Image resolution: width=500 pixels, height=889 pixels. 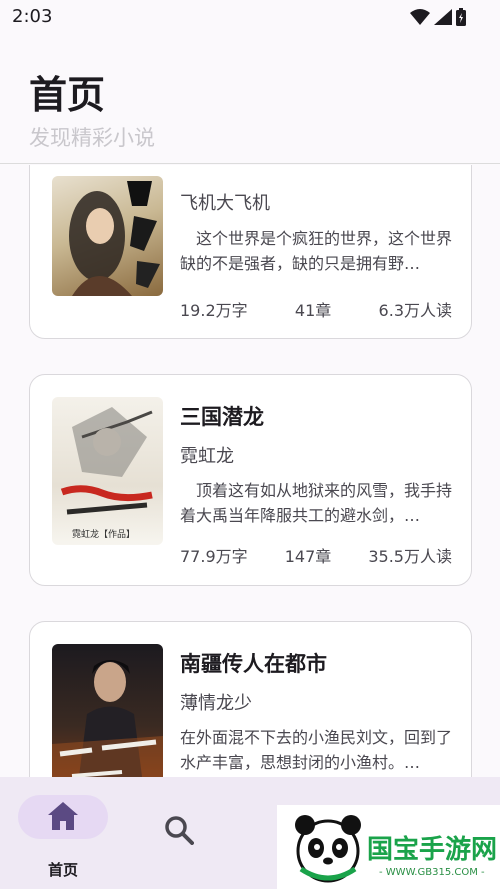 I want to click on battery-icon, so click(x=461, y=17).